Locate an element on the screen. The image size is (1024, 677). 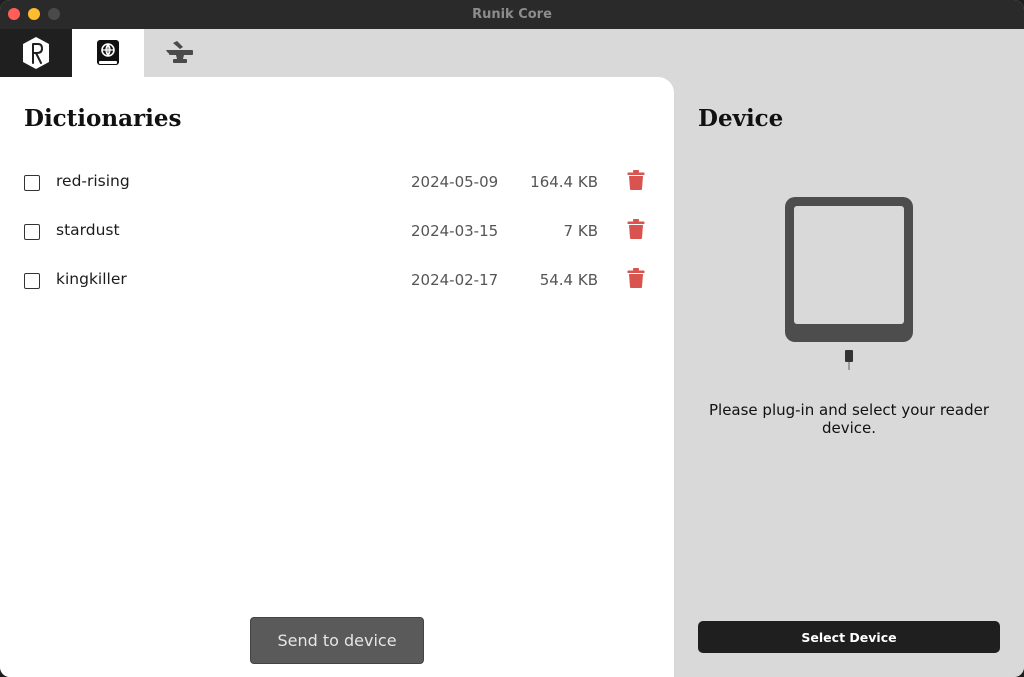
dictionary-row: kingkiller 2024-02-17 54.4 KB is located at coordinates (337, 281).